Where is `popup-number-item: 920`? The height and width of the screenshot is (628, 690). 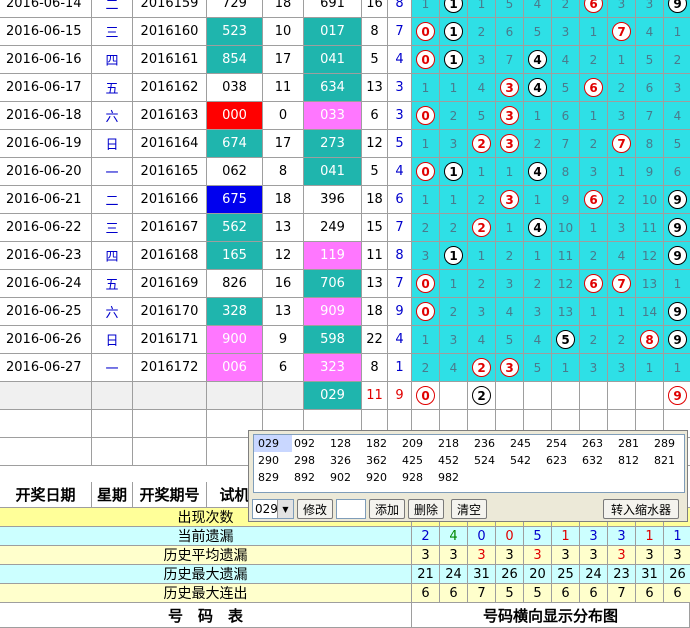 popup-number-item: 920 is located at coordinates (381, 477).